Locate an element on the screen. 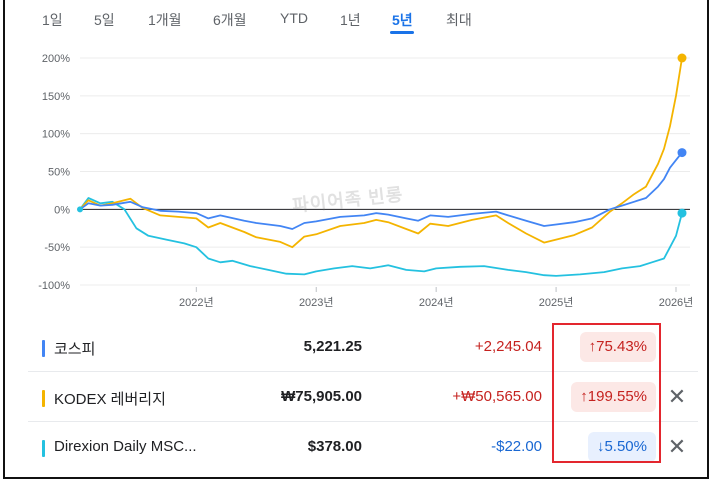 The image size is (715, 483). tab-max: 최대 is located at coordinates (459, 20).